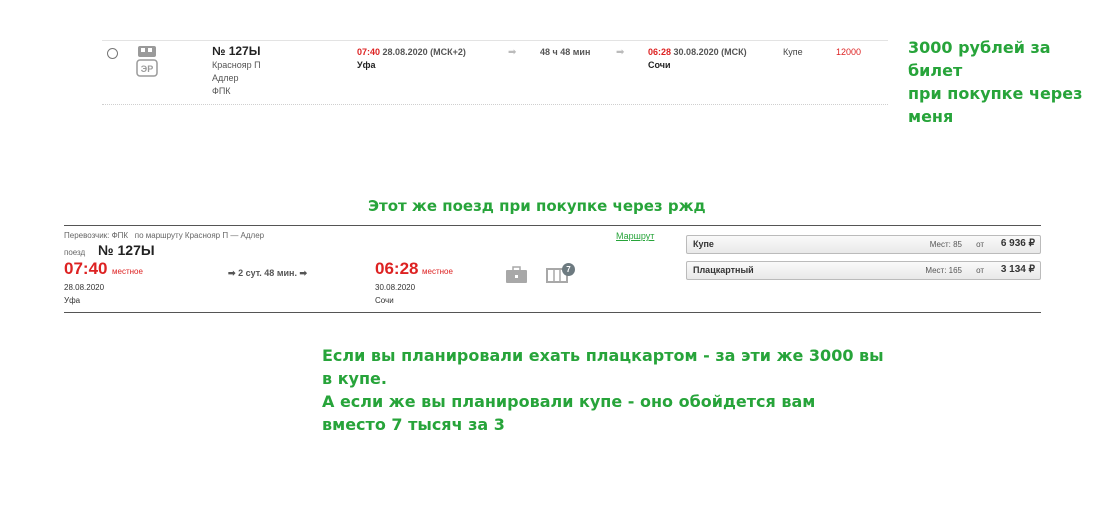  Describe the element at coordinates (723, 270) in the screenshot. I see `fare-label: Плацкартный` at that location.